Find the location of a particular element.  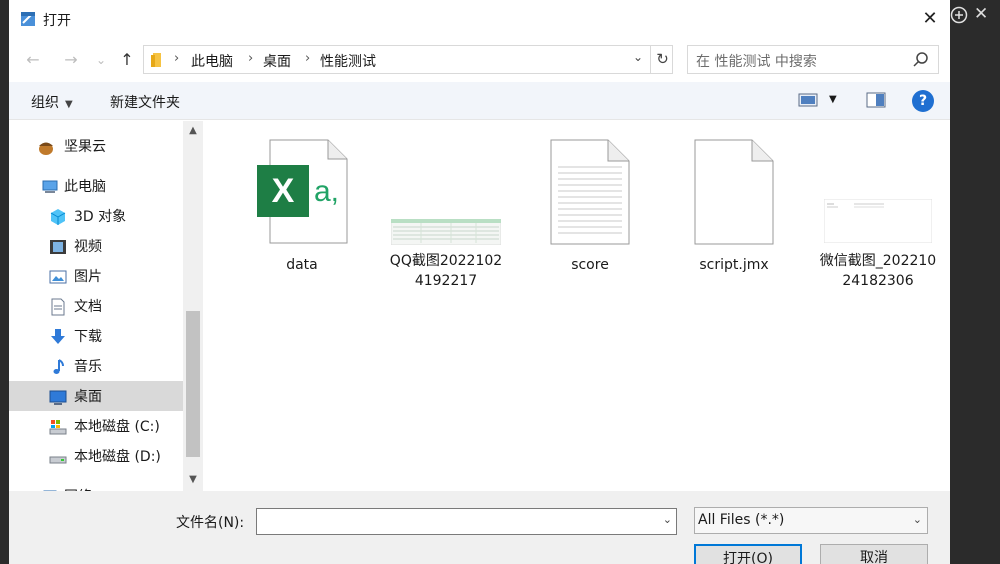

sidebar-item-label: 3D 对象 is located at coordinates (100, 217).